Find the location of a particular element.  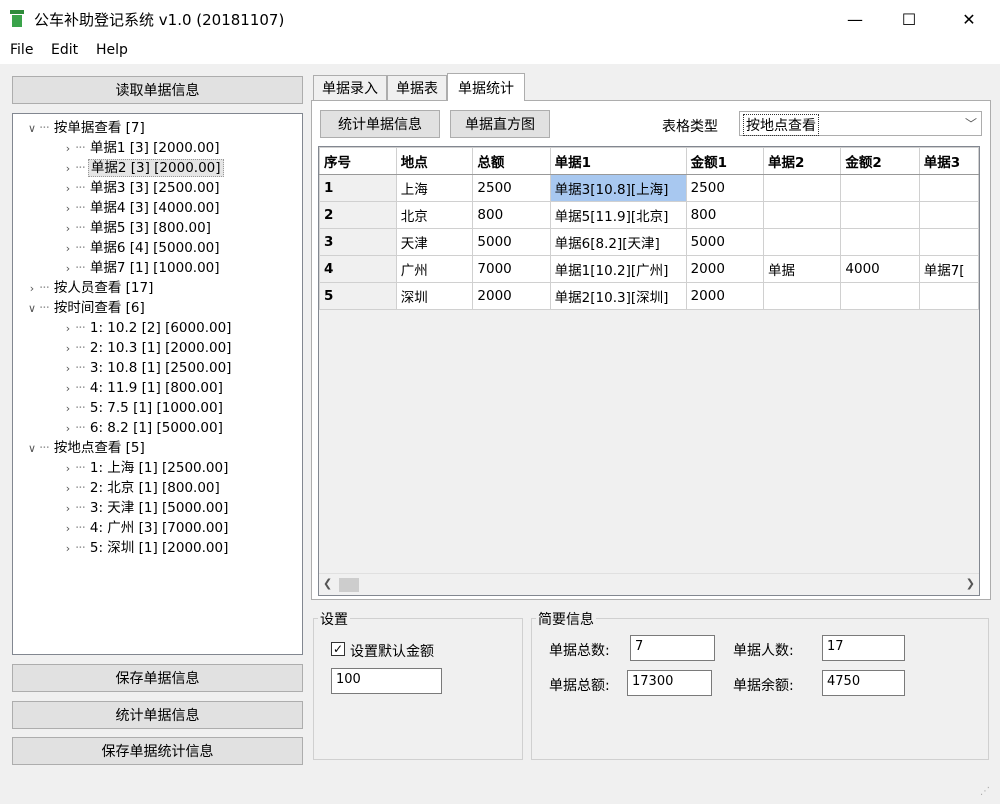

tree-item: › ··· 3: 10.8 [1] [2500.00] is located at coordinates (147, 368).